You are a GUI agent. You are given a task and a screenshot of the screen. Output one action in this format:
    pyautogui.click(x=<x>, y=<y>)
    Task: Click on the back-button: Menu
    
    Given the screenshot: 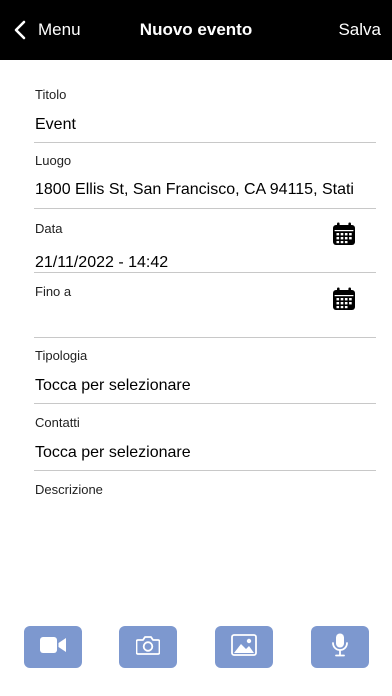 What is the action you would take?
    pyautogui.click(x=47, y=30)
    